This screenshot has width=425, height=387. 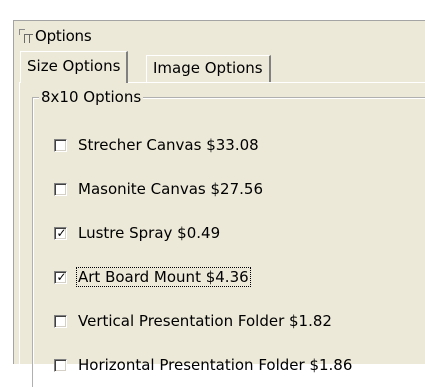 What do you see at coordinates (91, 97) in the screenshot?
I see `groupbox-legend: 8x10 Options` at bounding box center [91, 97].